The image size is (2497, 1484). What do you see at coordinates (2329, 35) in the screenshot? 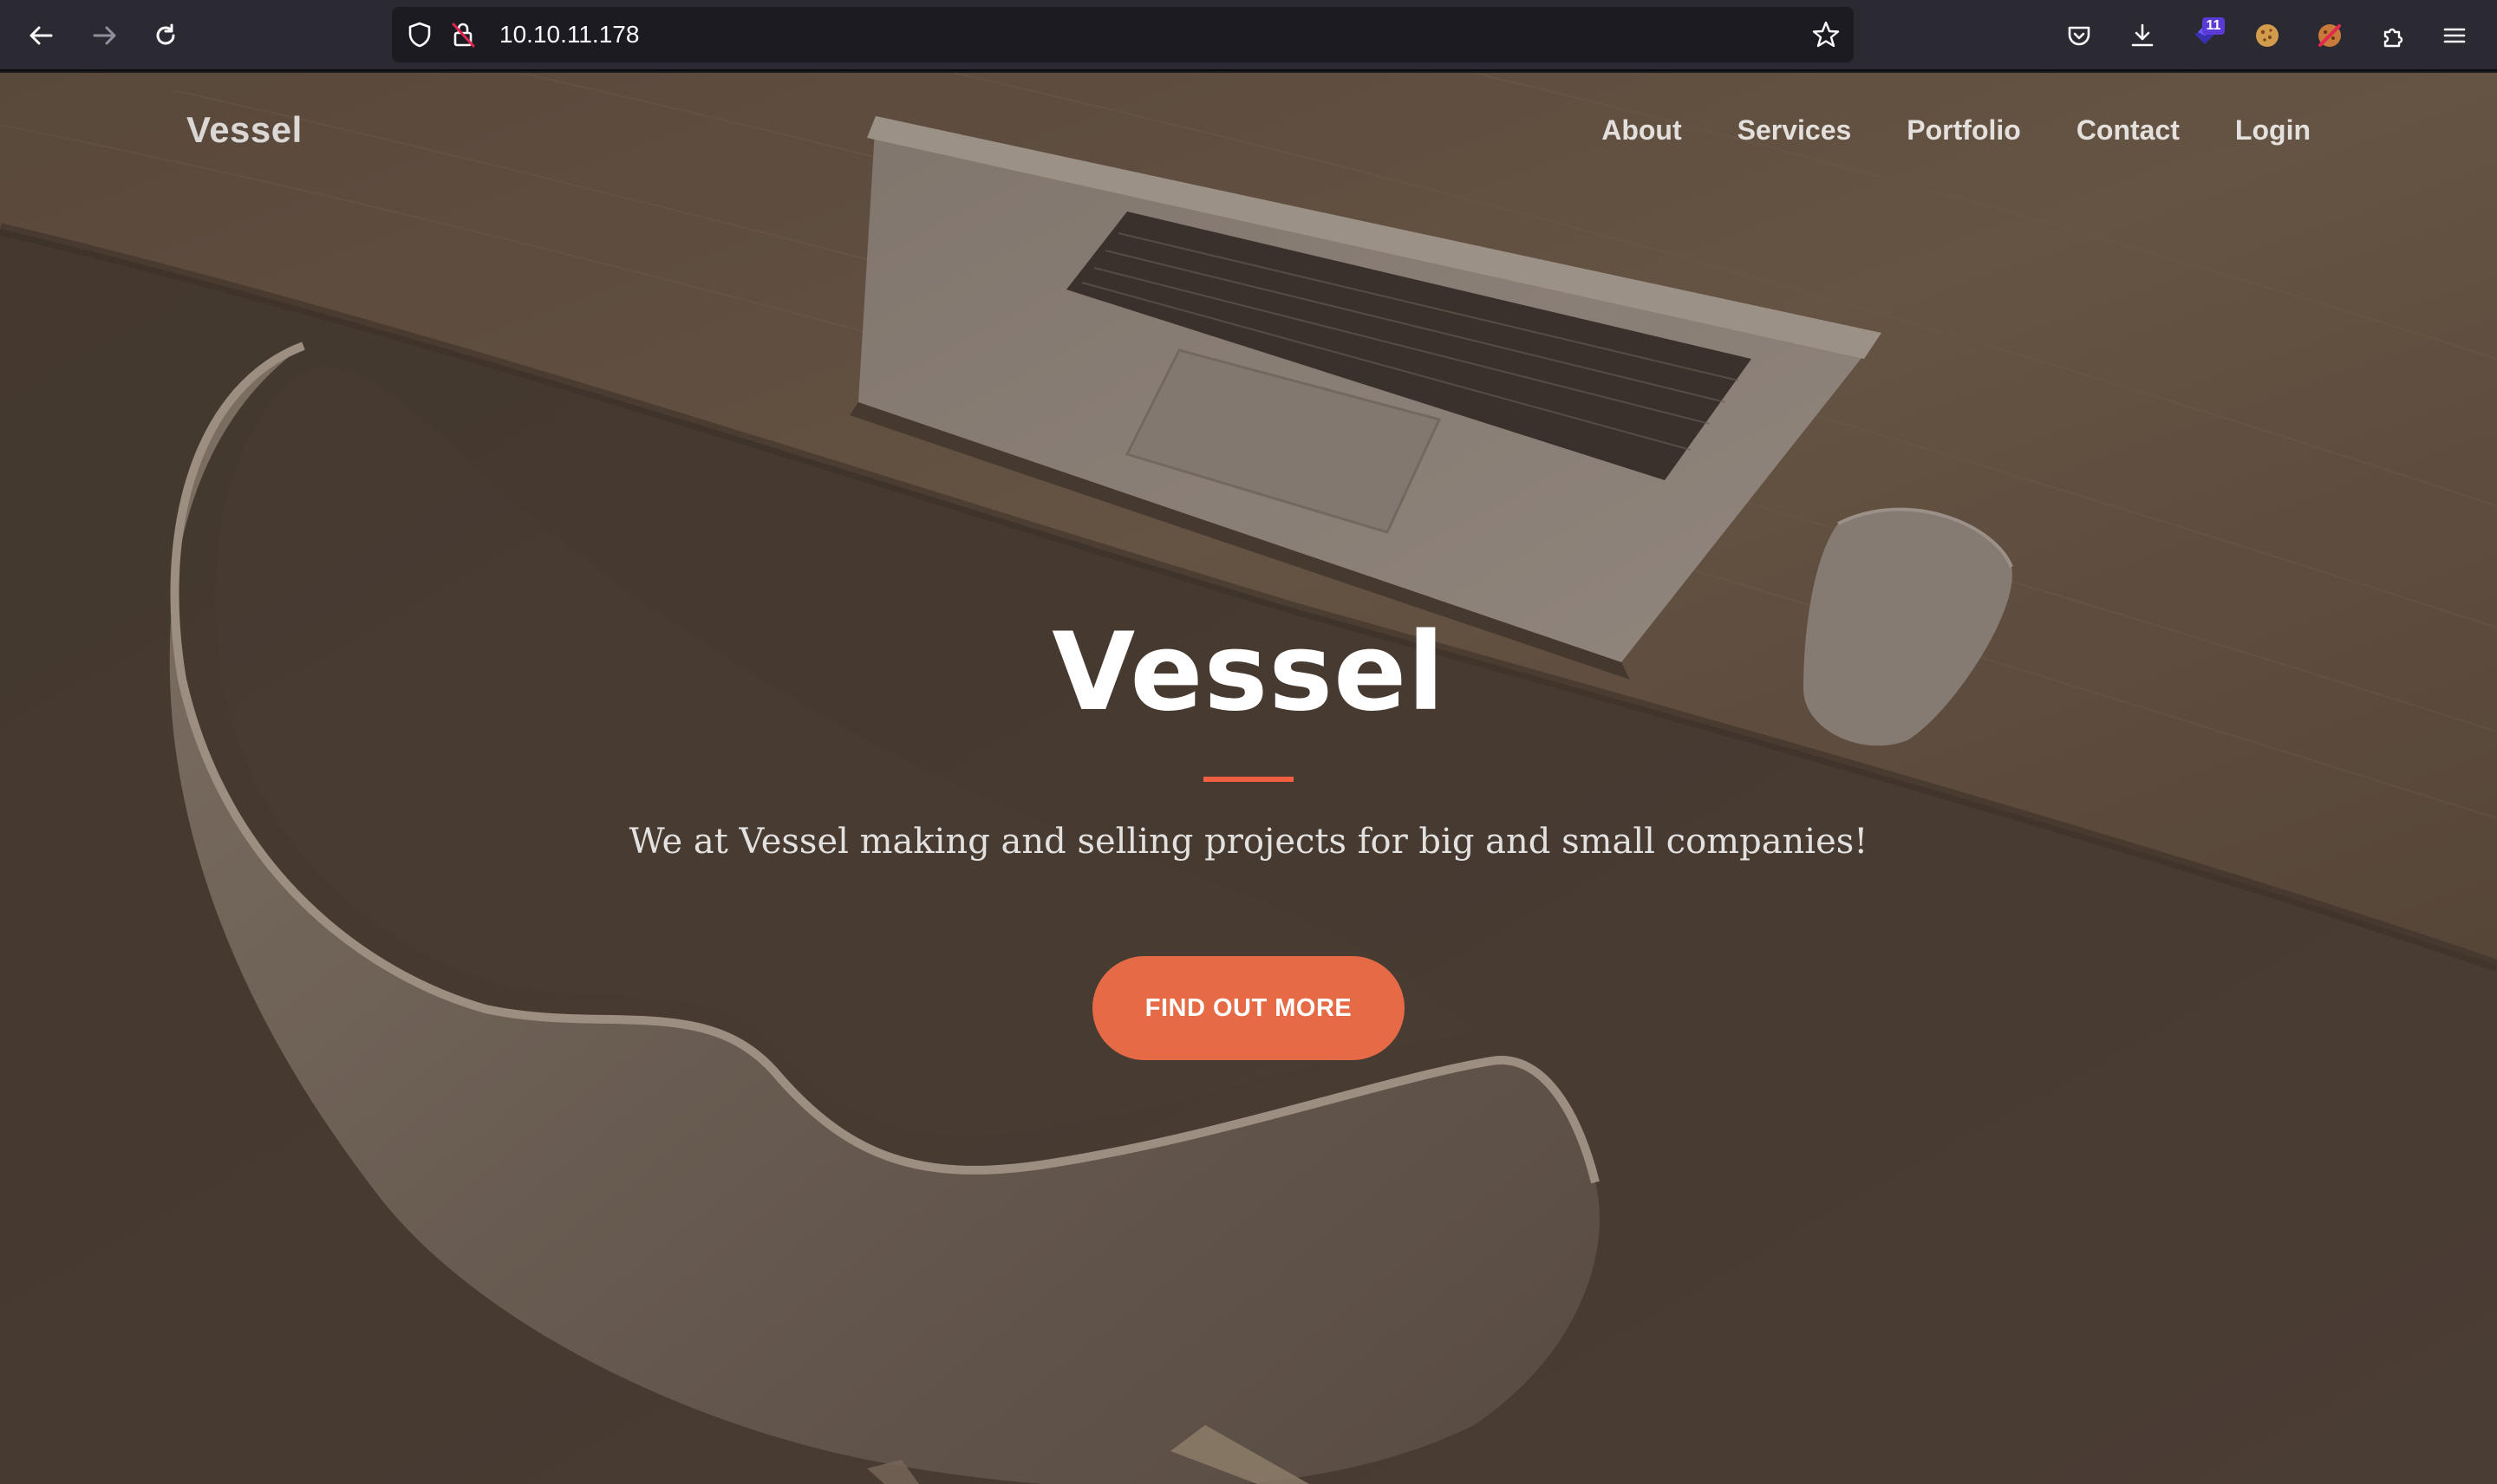
I see `cookie-blocked-icon` at bounding box center [2329, 35].